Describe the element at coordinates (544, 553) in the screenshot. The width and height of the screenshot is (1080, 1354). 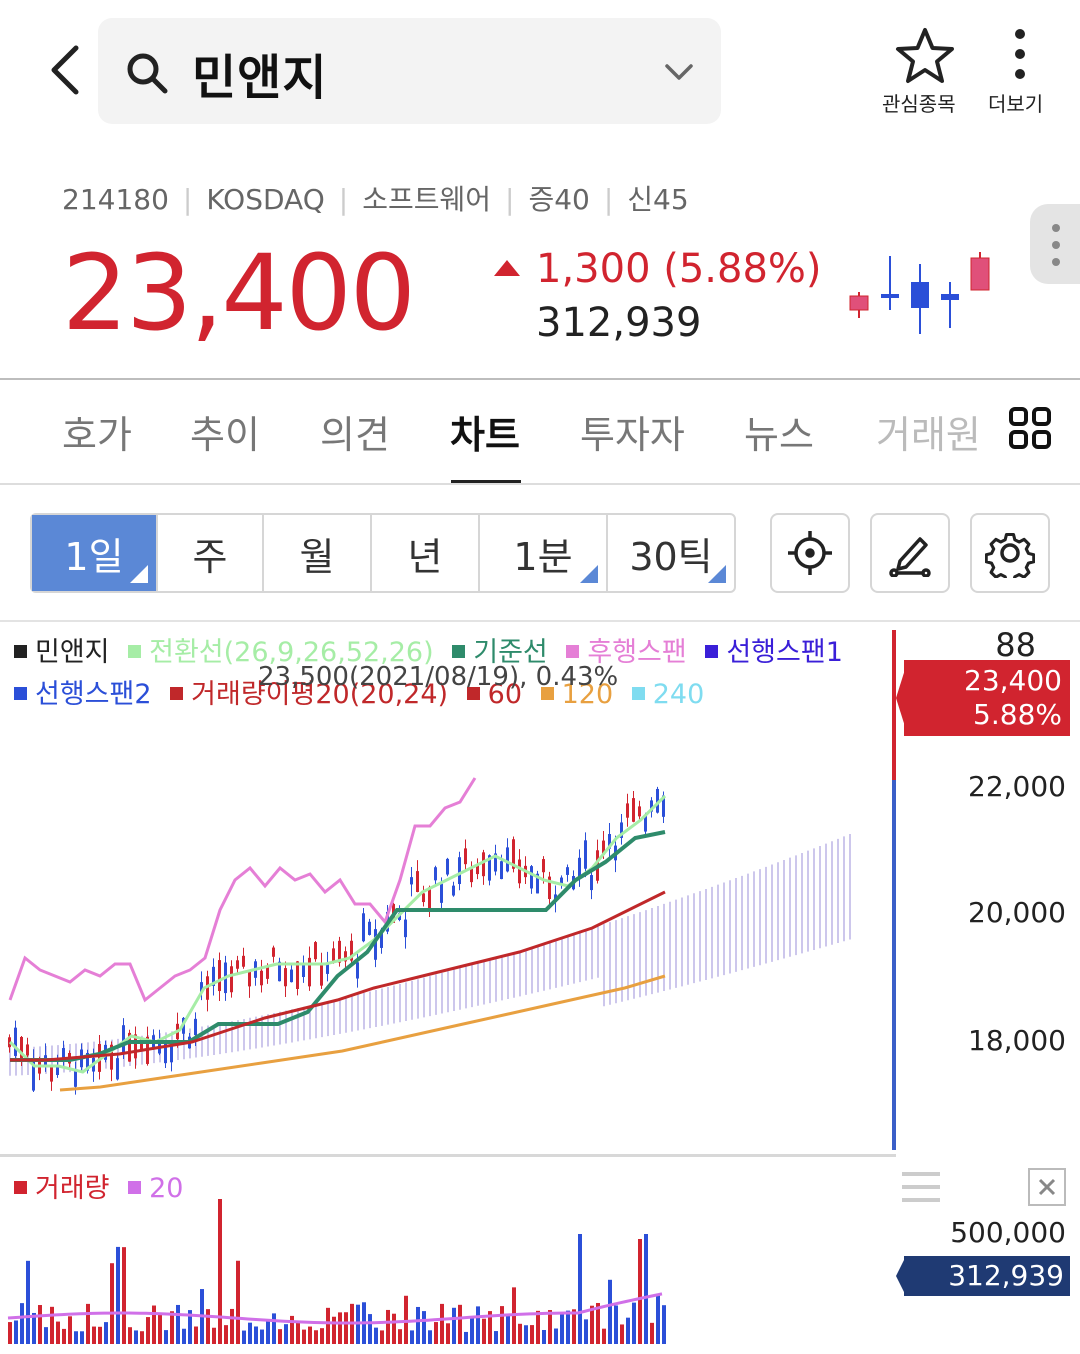
I see `period-1min-button: 1분` at that location.